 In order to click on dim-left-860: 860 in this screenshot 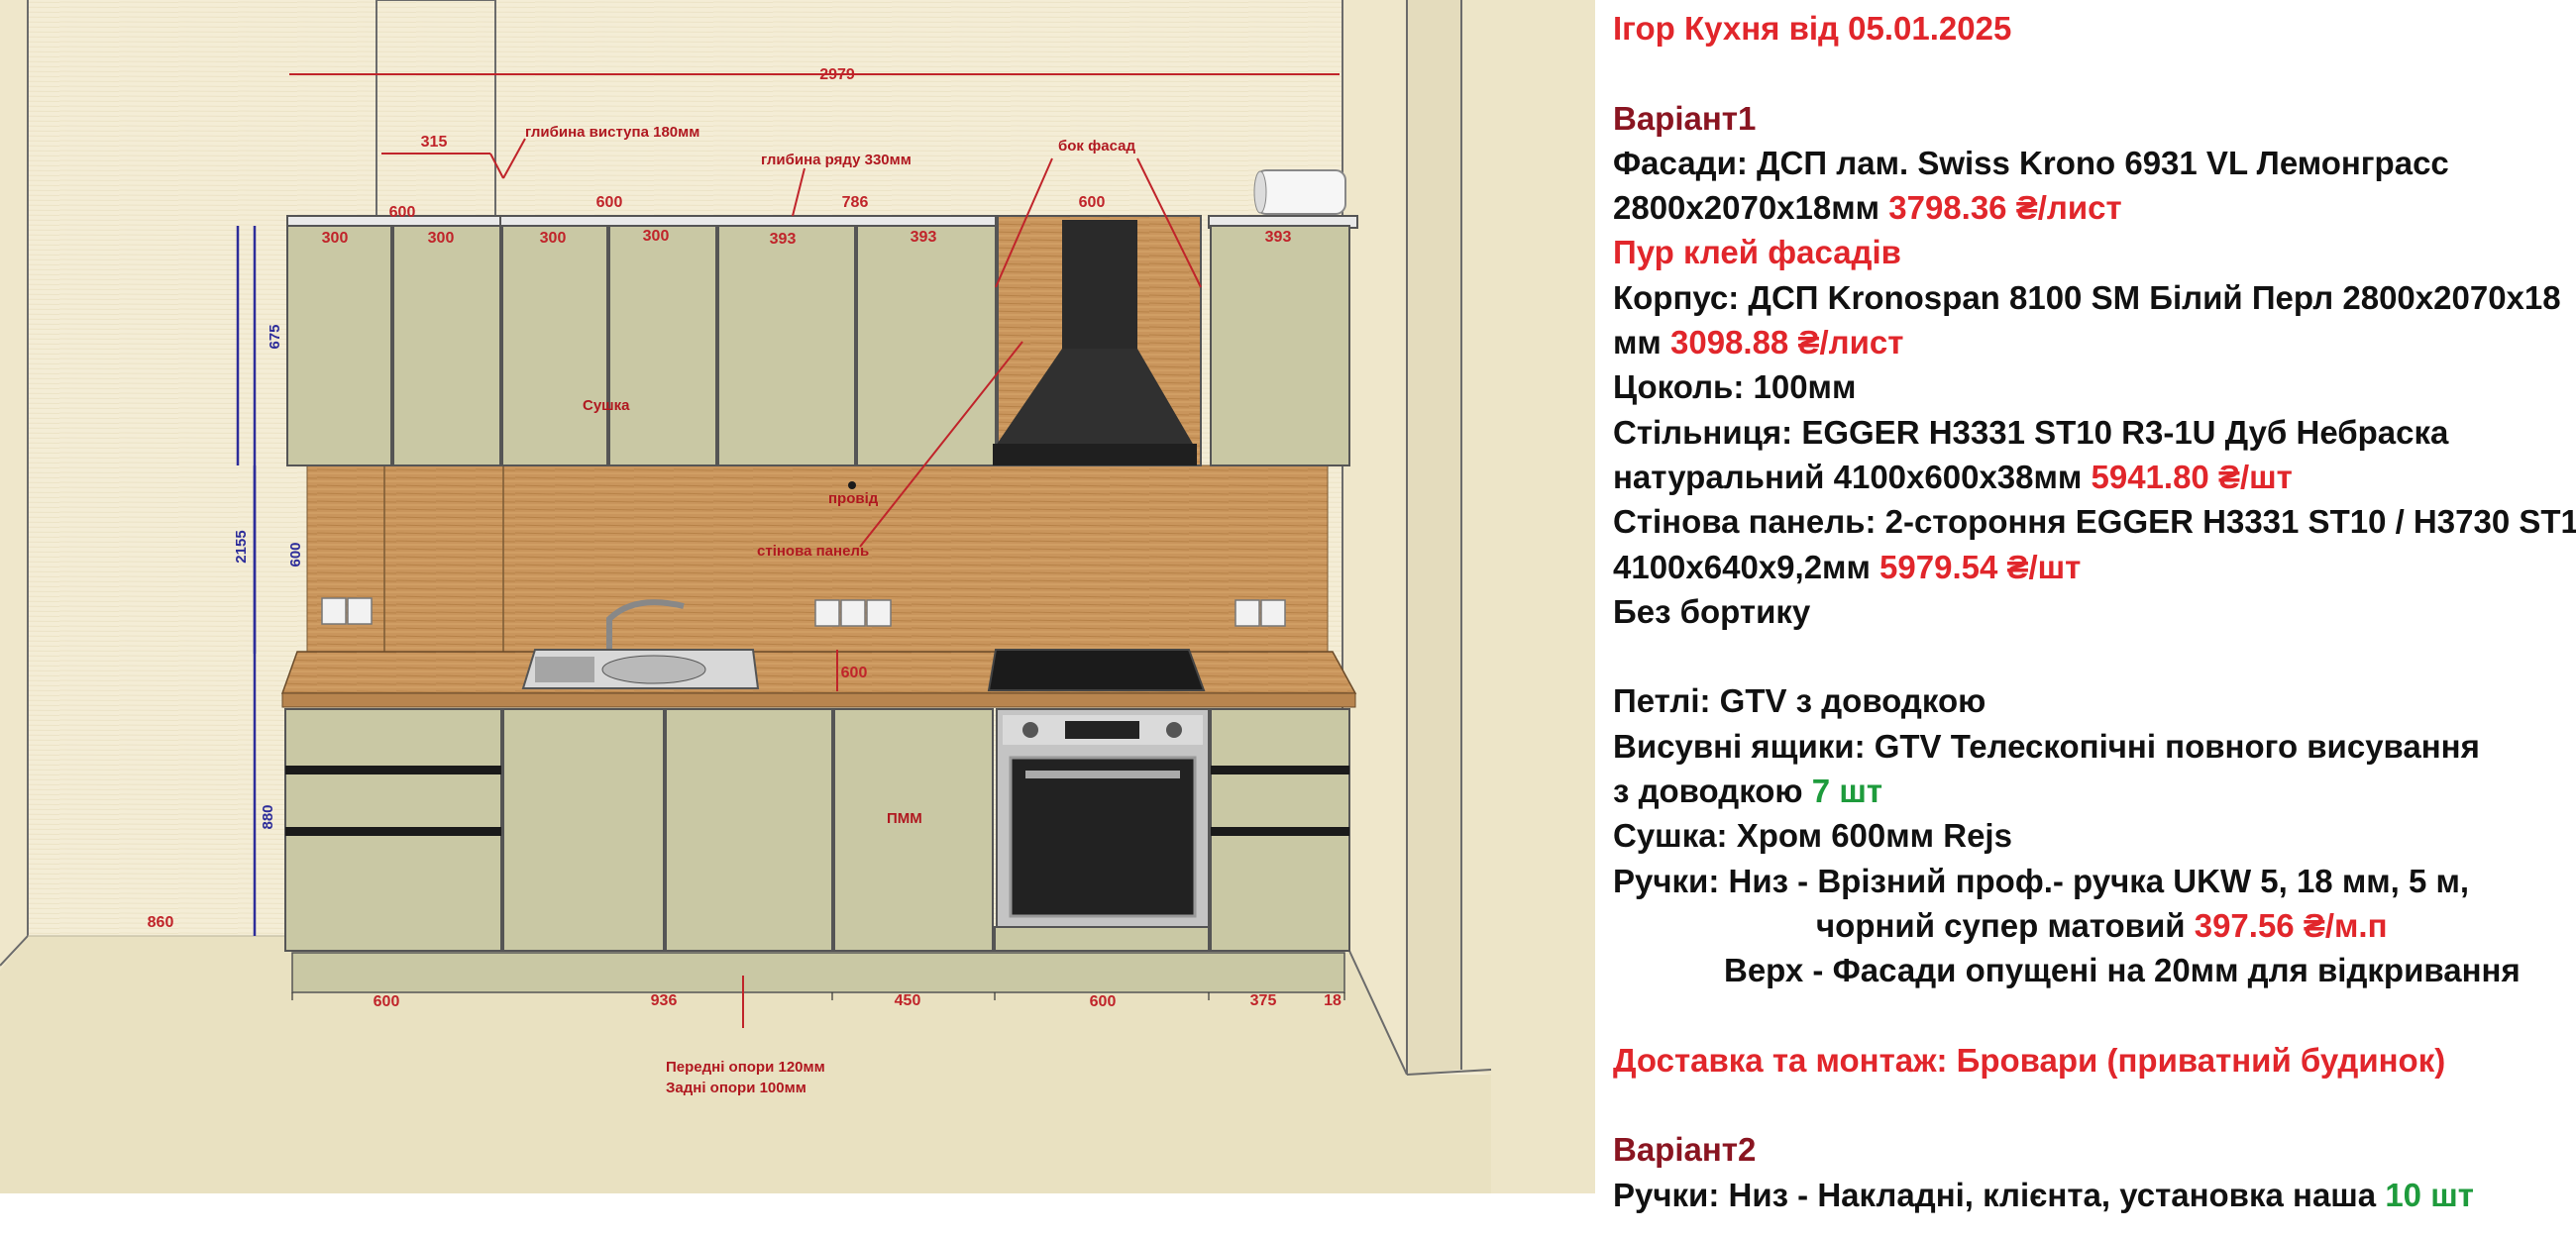, I will do `click(161, 922)`.